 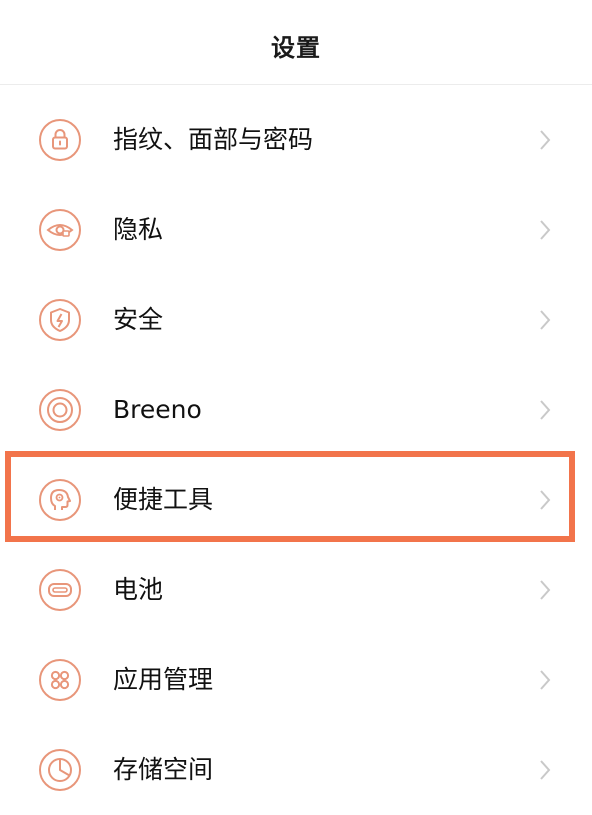 I want to click on settings-item-label: 隐私, so click(x=138, y=229).